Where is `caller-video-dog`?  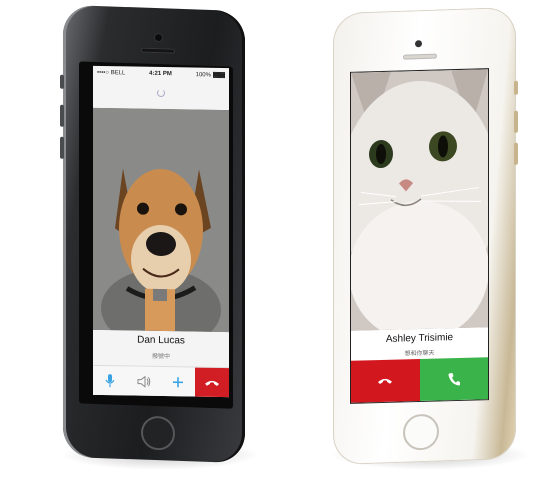 caller-video-dog is located at coordinates (161, 220).